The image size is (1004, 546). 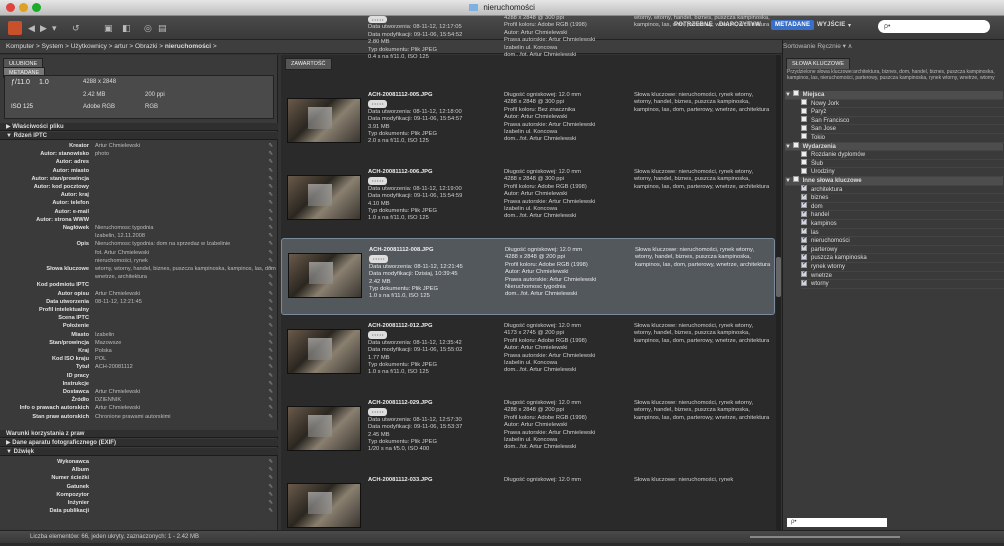 What do you see at coordinates (23, 7) in the screenshot?
I see `minimize-window-button` at bounding box center [23, 7].